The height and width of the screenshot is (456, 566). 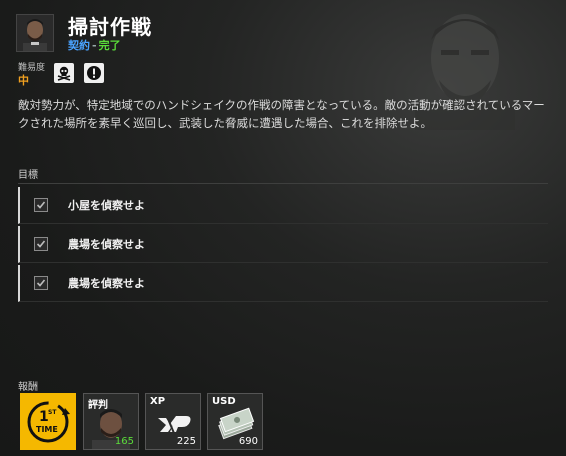 What do you see at coordinates (52, 412) in the screenshot?
I see `svg-text: ST` at bounding box center [52, 412].